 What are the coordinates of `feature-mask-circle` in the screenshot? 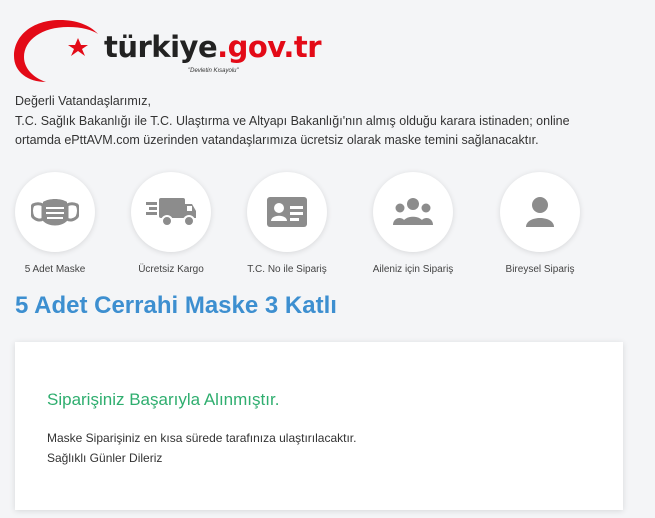 It's located at (55, 212).